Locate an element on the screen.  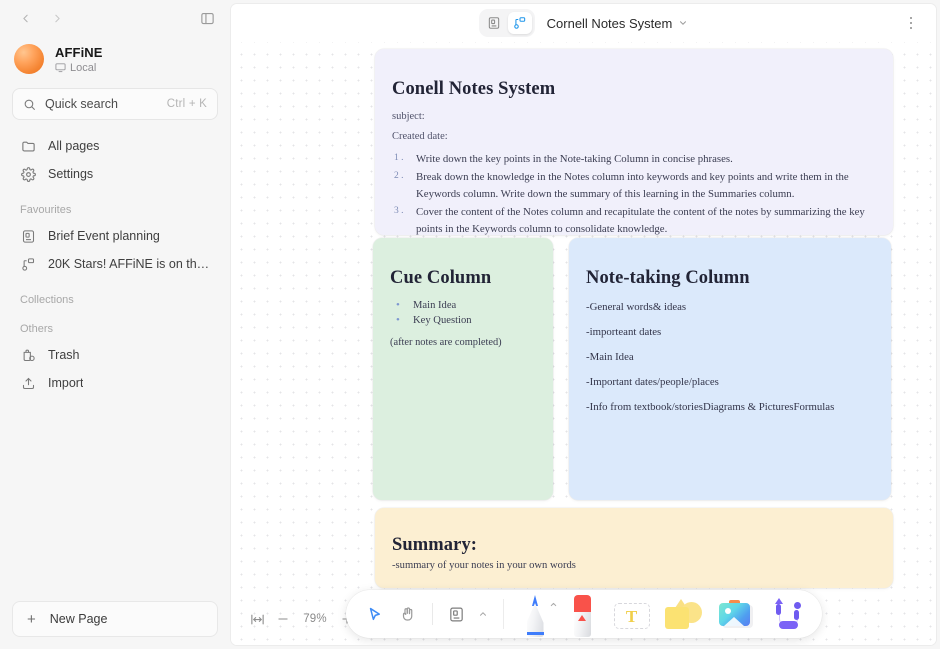
shape-tool-icon is located at coordinates (684, 614).